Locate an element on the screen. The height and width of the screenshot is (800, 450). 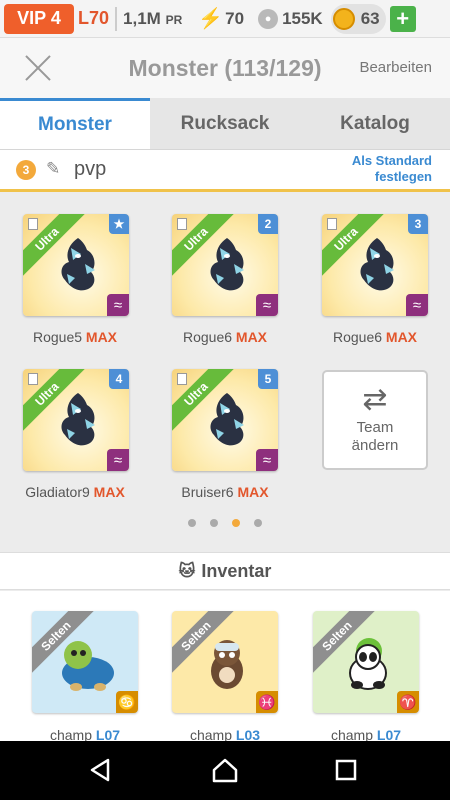
leader-star-icon: ★ is located at coordinates (119, 224).